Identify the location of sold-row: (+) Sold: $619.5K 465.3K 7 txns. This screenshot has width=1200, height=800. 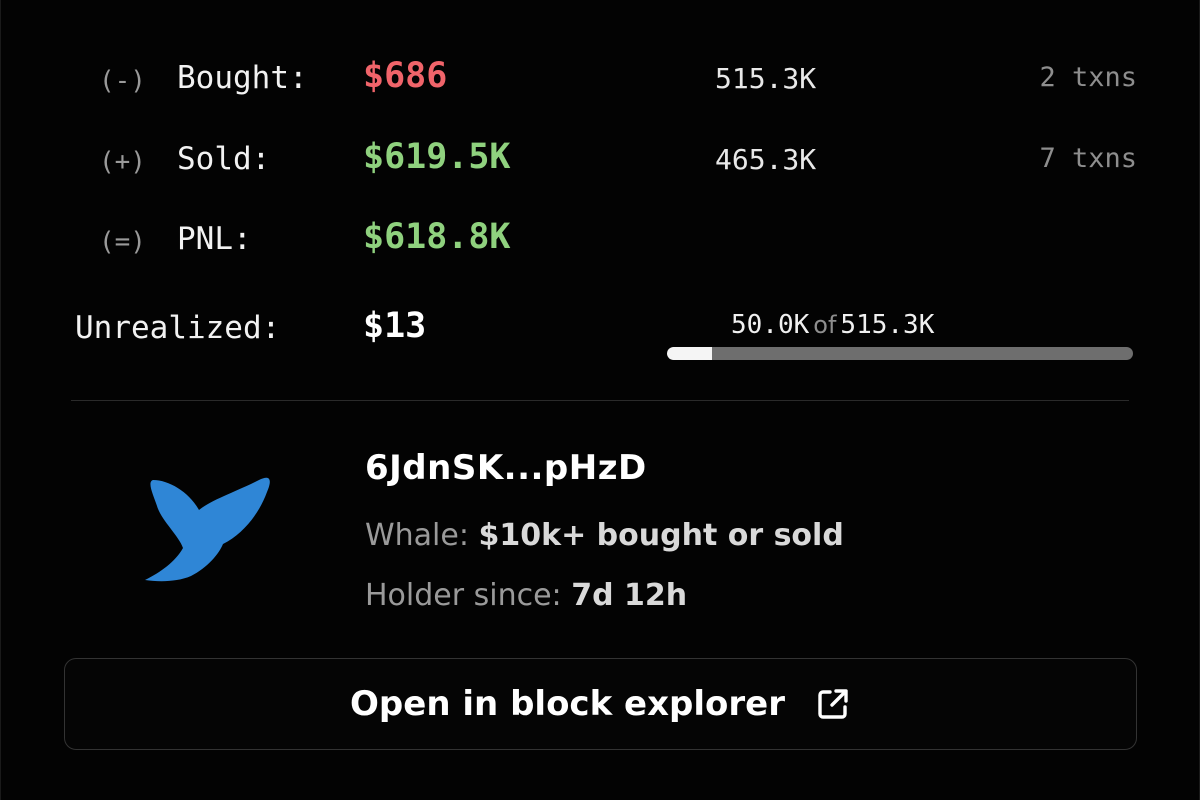
(600, 161).